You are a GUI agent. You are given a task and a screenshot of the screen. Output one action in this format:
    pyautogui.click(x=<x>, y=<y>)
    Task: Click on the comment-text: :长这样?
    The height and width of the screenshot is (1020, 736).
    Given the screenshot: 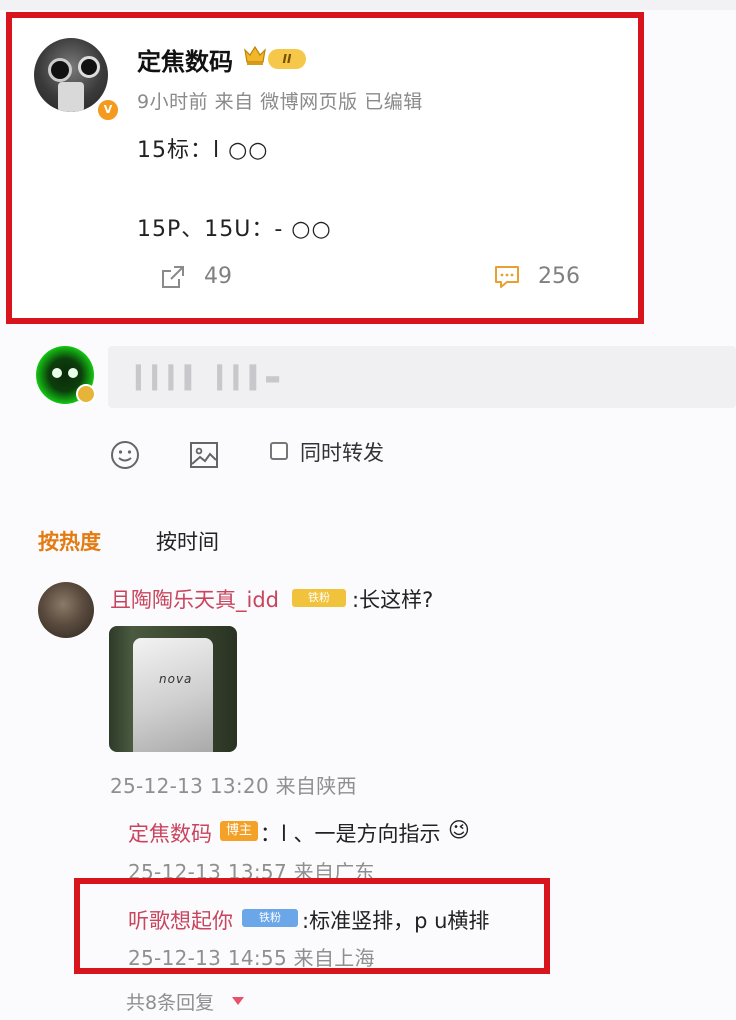 What is the action you would take?
    pyautogui.click(x=393, y=600)
    